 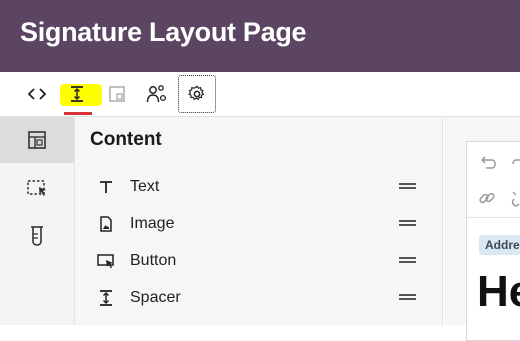 I want to click on select-area-icon, so click(x=36, y=188).